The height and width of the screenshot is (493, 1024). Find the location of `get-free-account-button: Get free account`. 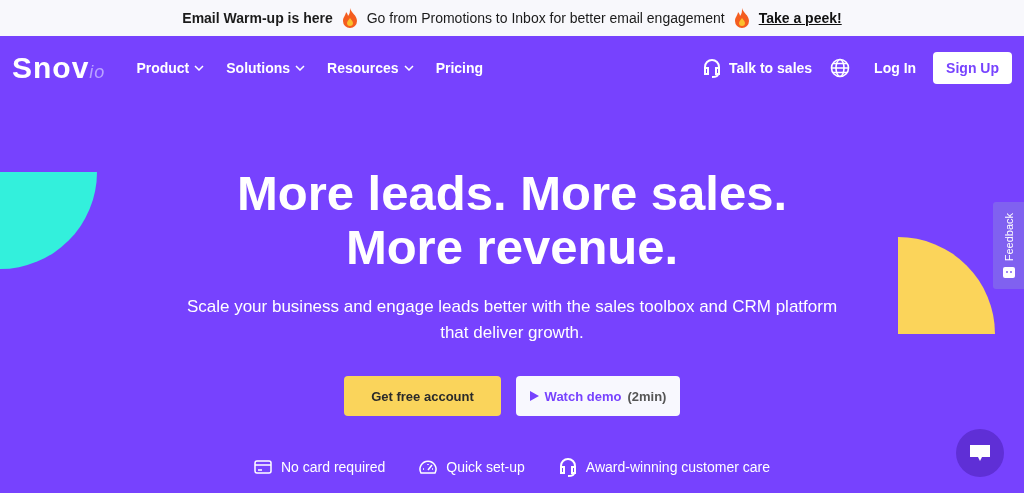

get-free-account-button: Get free account is located at coordinates (422, 396).